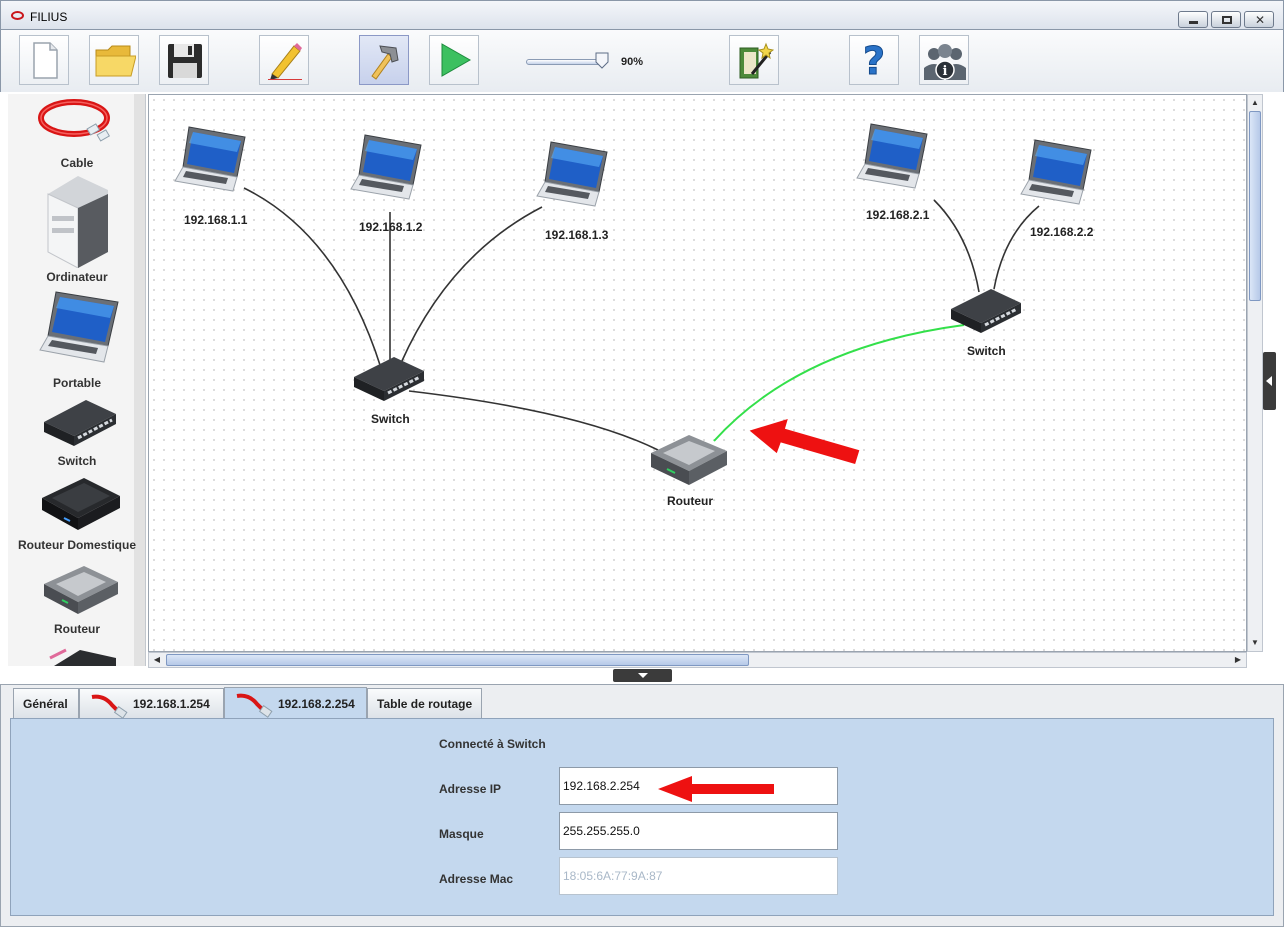 The image size is (1284, 927). Describe the element at coordinates (82, 657) in the screenshot. I see `device-icon` at that location.